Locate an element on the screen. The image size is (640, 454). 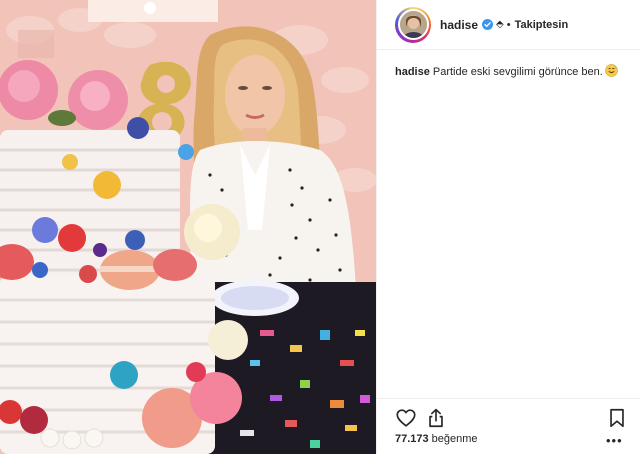
avatar-image is located at coordinates (413, 24).